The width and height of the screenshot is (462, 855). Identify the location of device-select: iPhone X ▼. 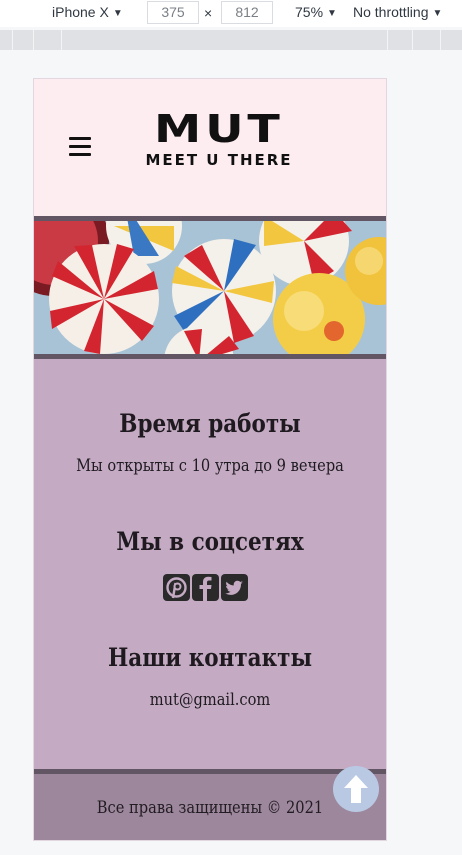
(87, 12).